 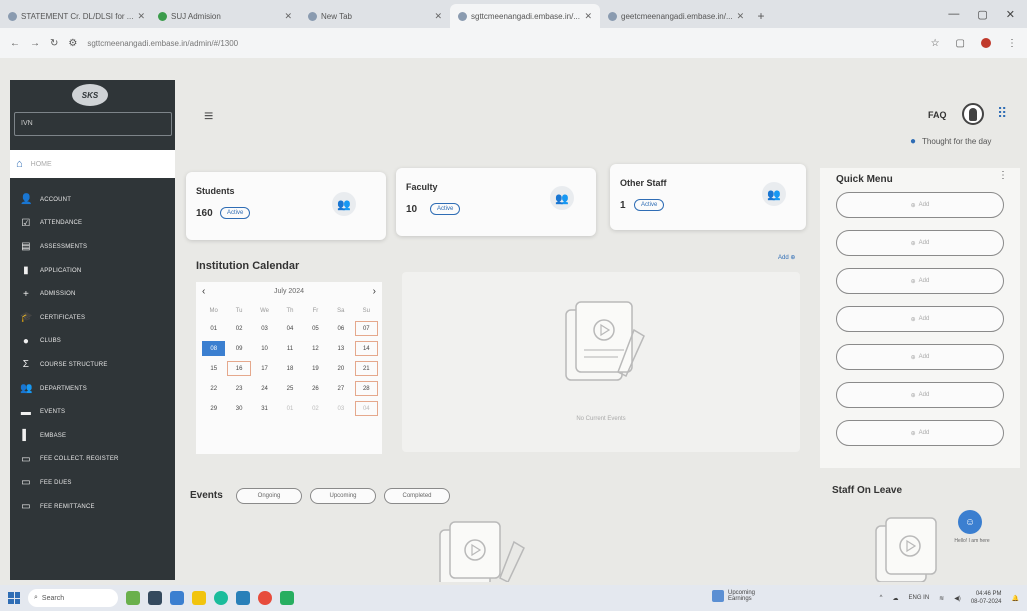 I want to click on other-staff-card: Other Staff 1 Active 👥, so click(x=708, y=197).